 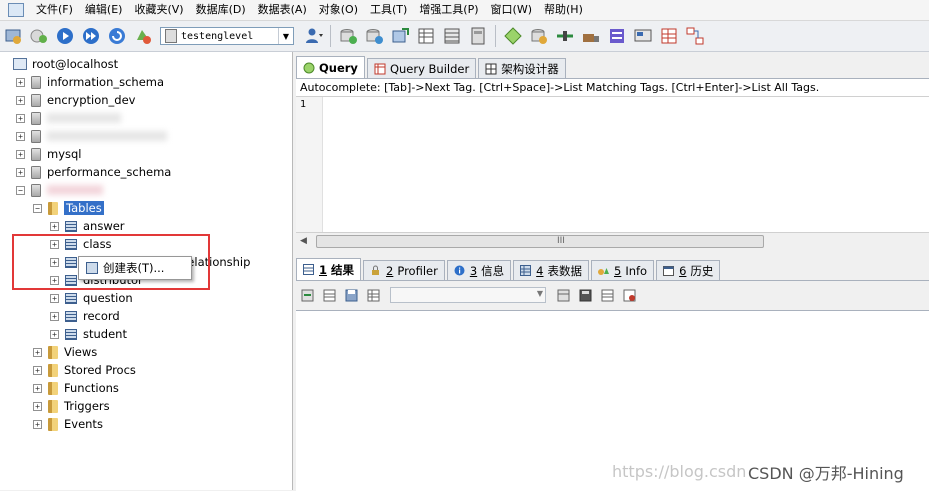 What do you see at coordinates (329, 269) in the screenshot?
I see `tab-result: 1 结果` at bounding box center [329, 269].